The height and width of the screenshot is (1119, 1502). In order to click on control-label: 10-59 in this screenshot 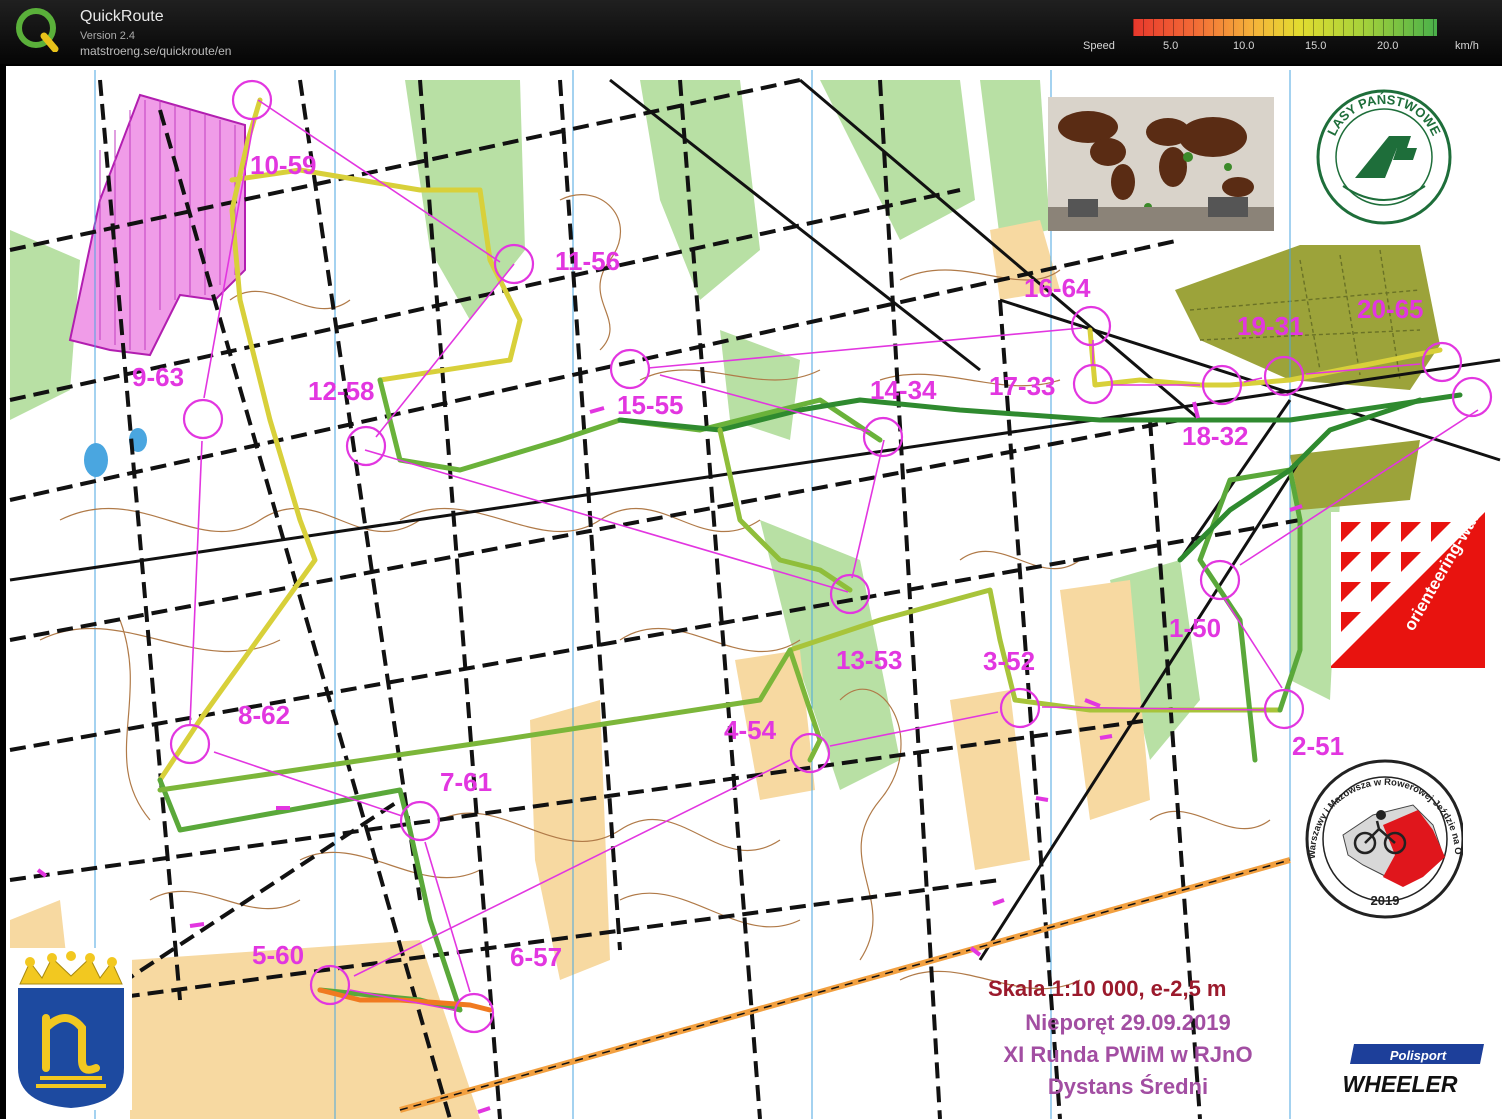, I will do `click(283, 165)`.